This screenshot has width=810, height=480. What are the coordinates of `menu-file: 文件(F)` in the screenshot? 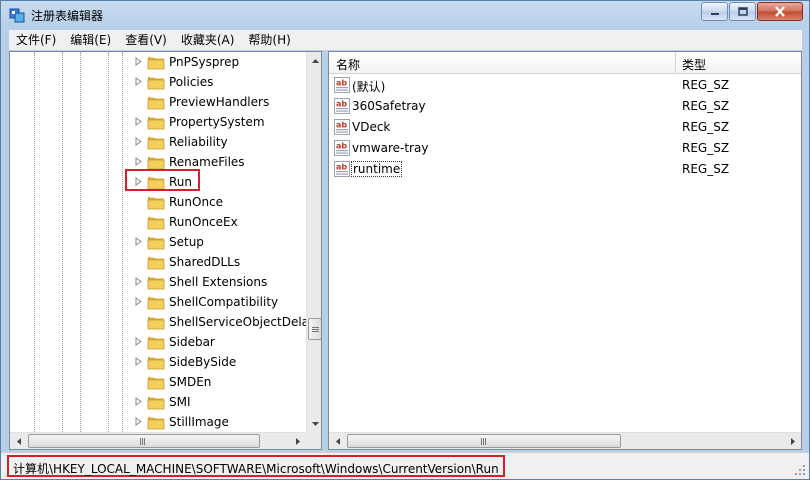 It's located at (36, 40).